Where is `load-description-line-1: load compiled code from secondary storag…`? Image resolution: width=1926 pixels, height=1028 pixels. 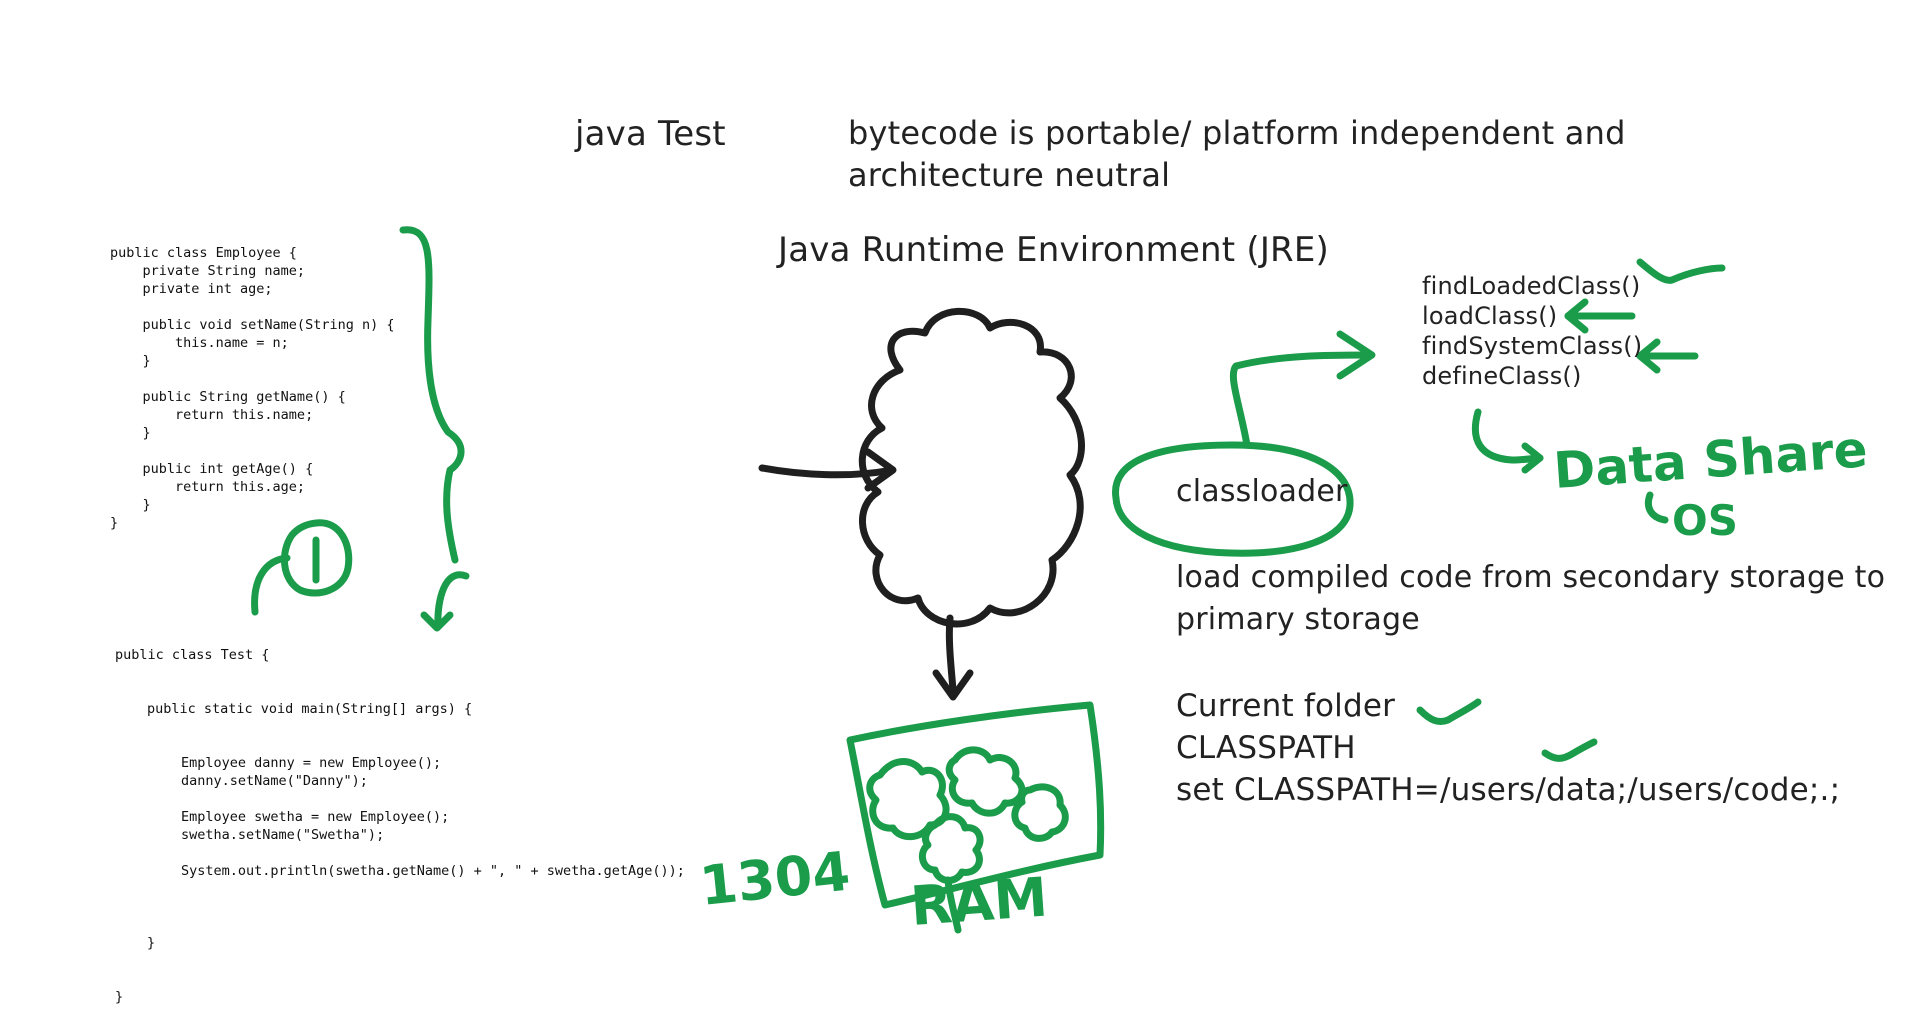 load-description-line-1: load compiled code from secondary storag… is located at coordinates (1531, 577).